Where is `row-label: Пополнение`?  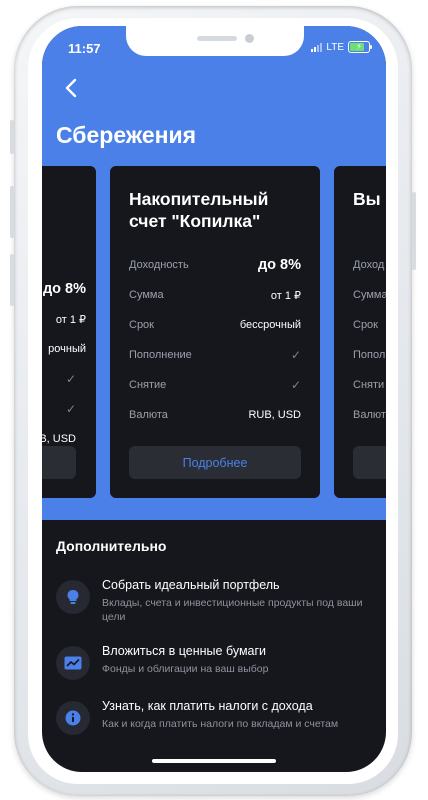
row-label: Пополнение is located at coordinates (160, 355).